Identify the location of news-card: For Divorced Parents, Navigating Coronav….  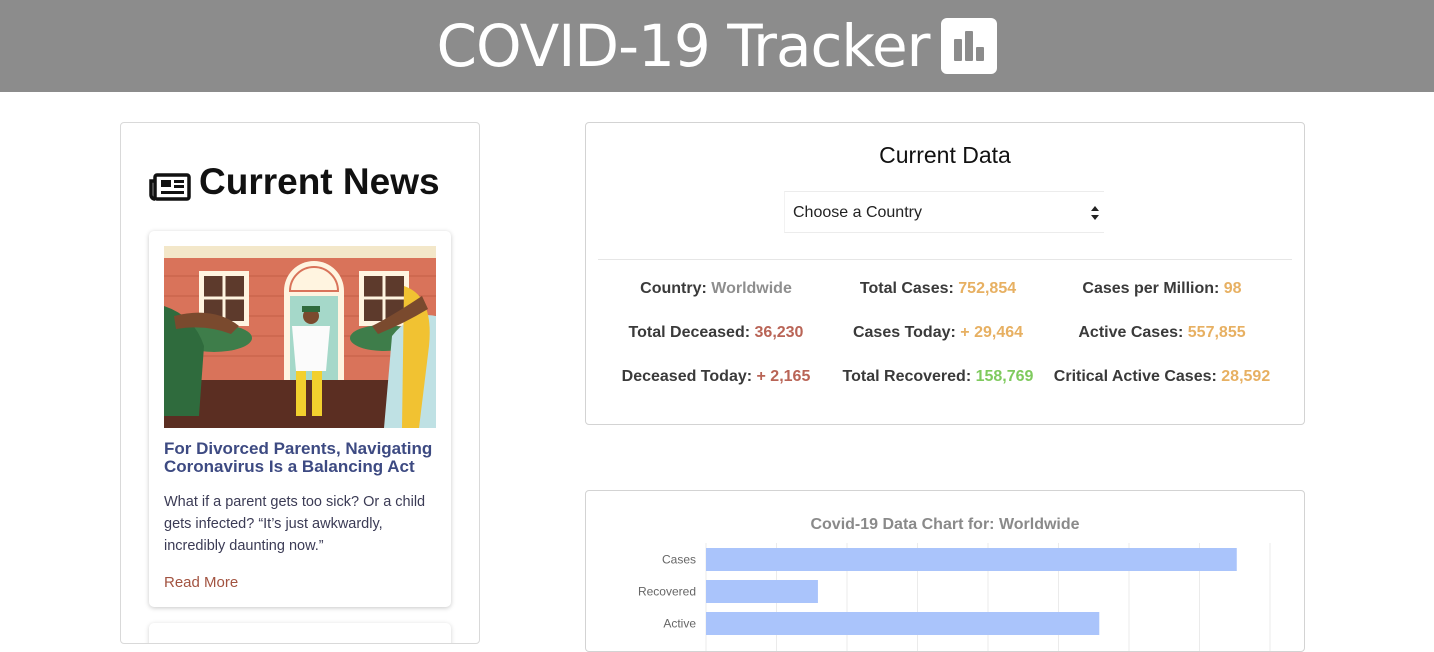
(300, 419).